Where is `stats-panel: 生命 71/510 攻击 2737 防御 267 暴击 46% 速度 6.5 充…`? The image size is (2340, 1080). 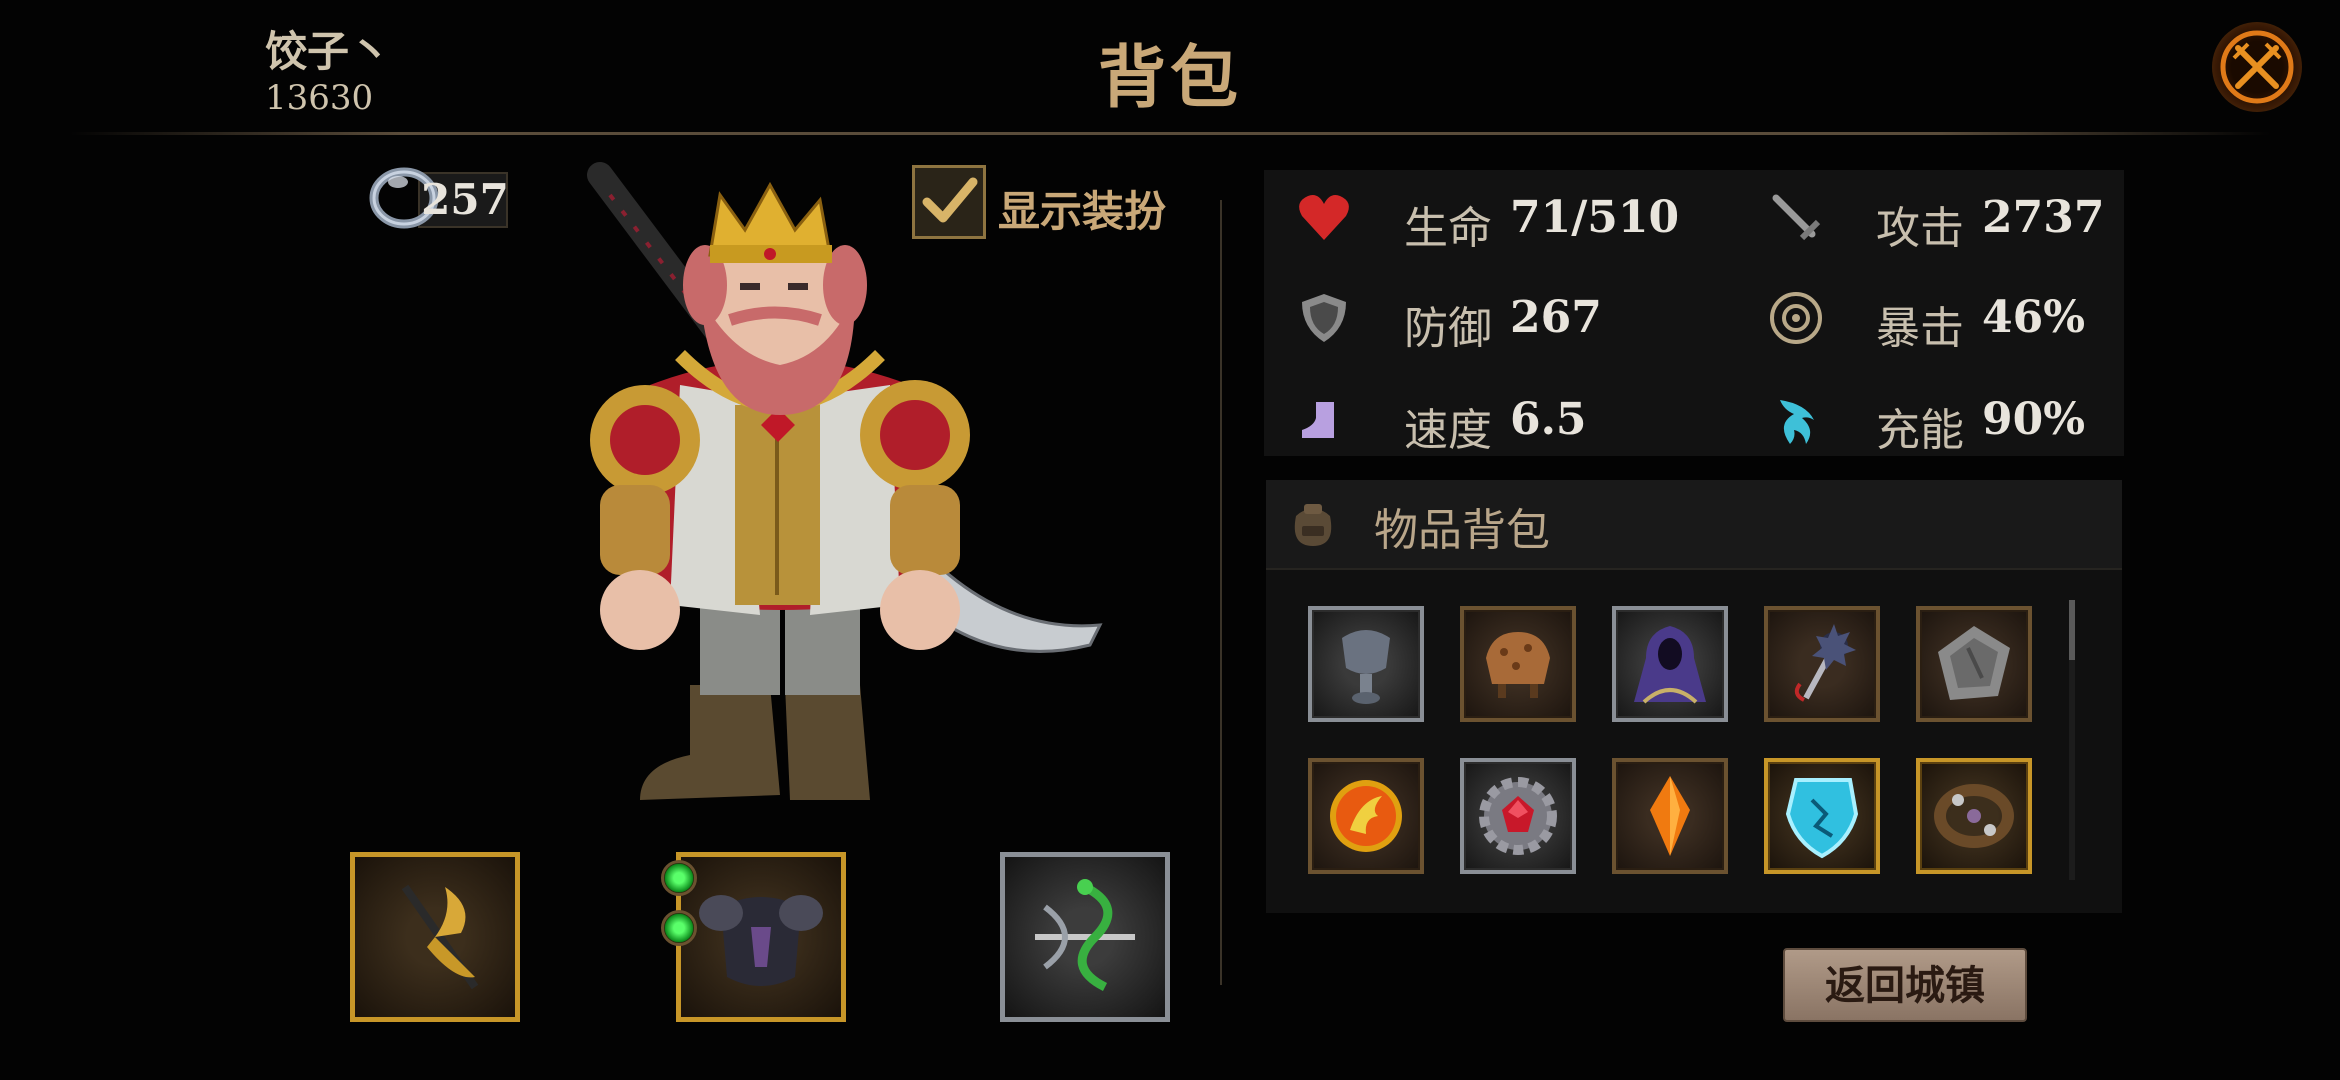
stats-panel: 生命 71/510 攻击 2737 防御 267 暴击 46% 速度 6.5 充… is located at coordinates (1694, 313).